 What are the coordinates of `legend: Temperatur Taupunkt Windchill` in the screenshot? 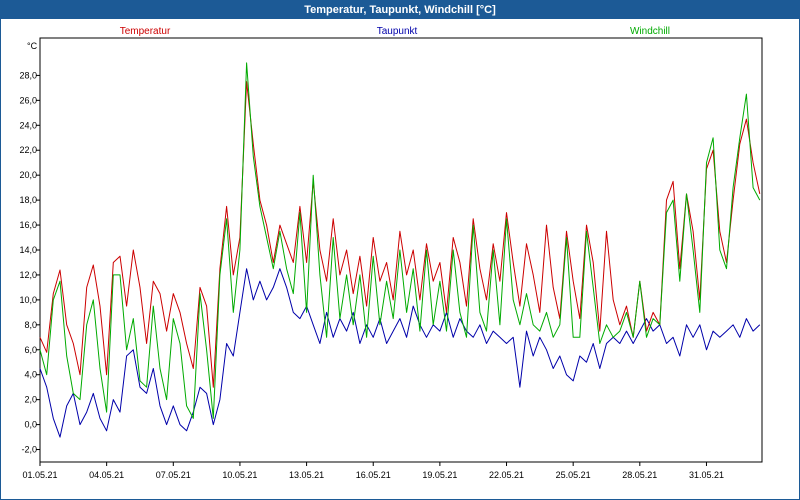 It's located at (395, 31).